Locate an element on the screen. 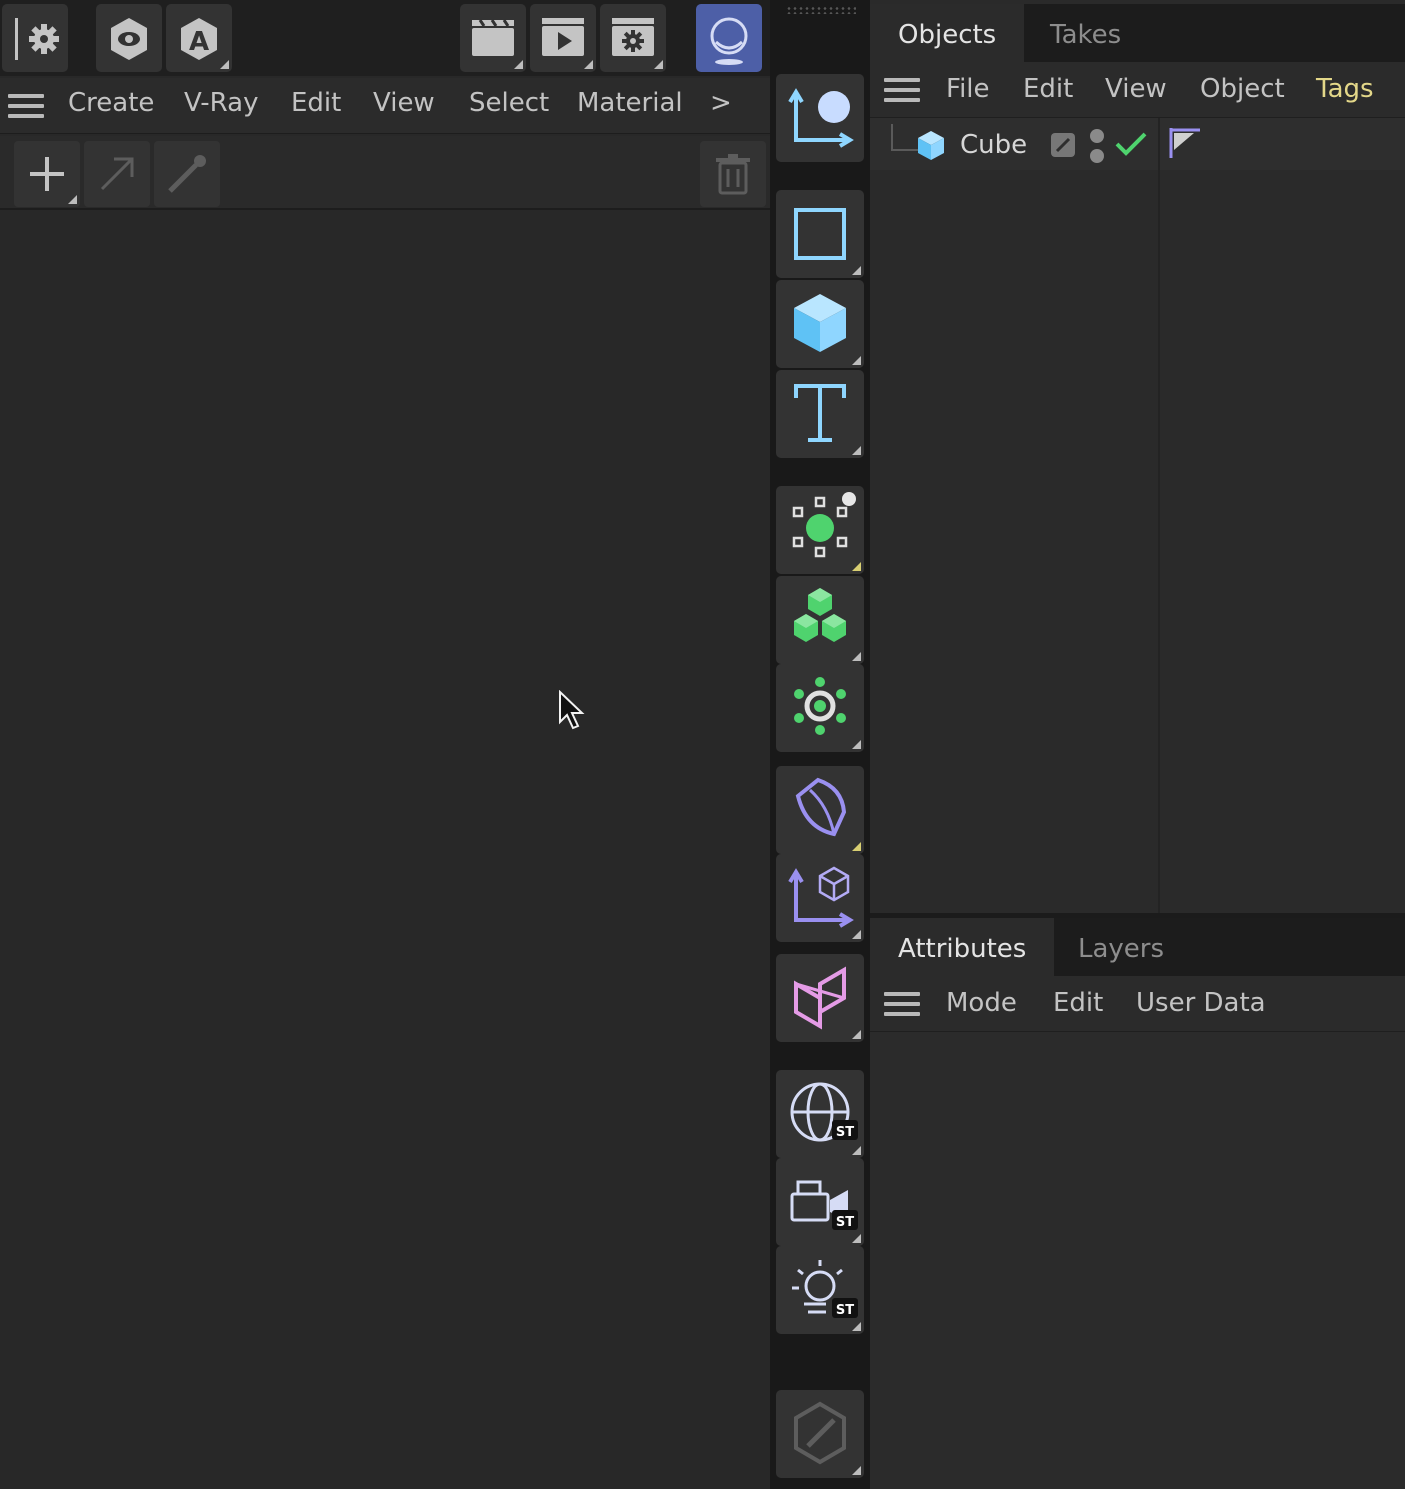 Image resolution: width=1405 pixels, height=1489 pixels. vray-dome-light-button: ST is located at coordinates (820, 1114).